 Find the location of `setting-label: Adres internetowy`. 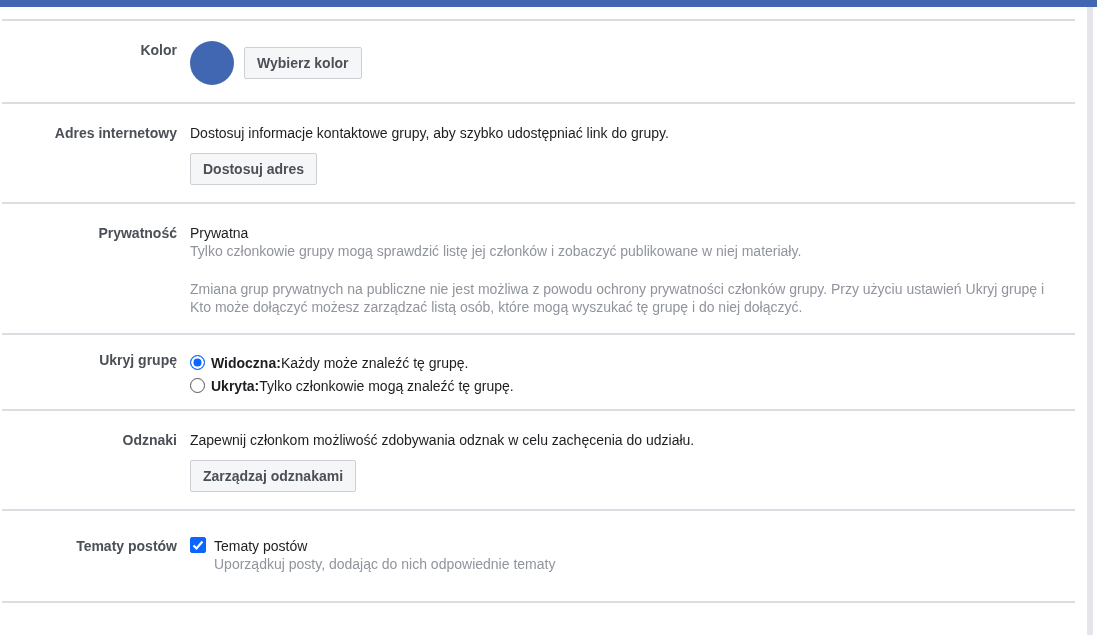

setting-label: Adres internetowy is located at coordinates (115, 133).